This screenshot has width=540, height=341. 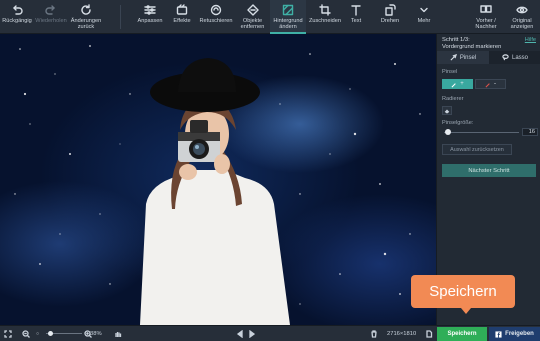 I want to click on fullscreen-icon, so click(x=8, y=334).